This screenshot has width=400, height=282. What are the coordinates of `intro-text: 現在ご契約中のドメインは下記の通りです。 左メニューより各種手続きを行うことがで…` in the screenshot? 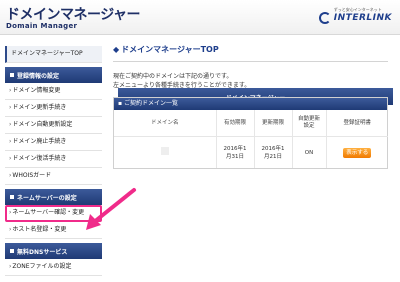 It's located at (182, 81).